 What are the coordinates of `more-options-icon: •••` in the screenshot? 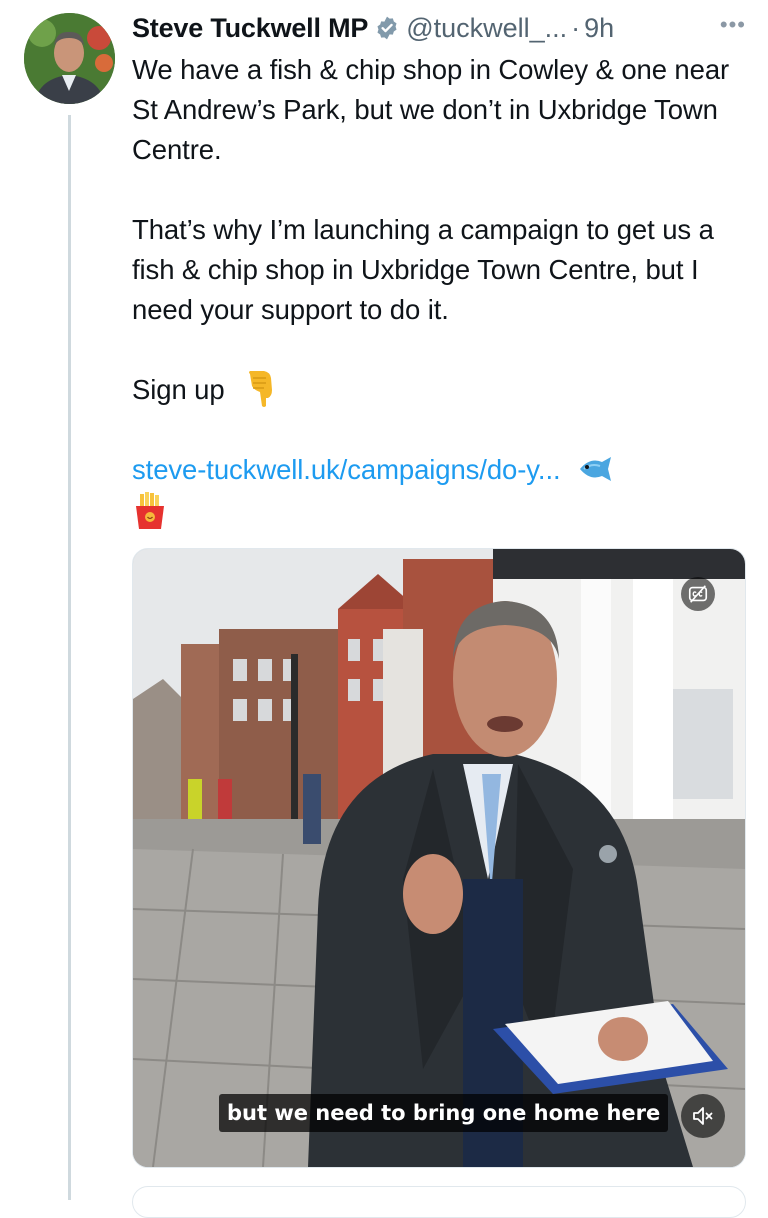 It's located at (733, 25).